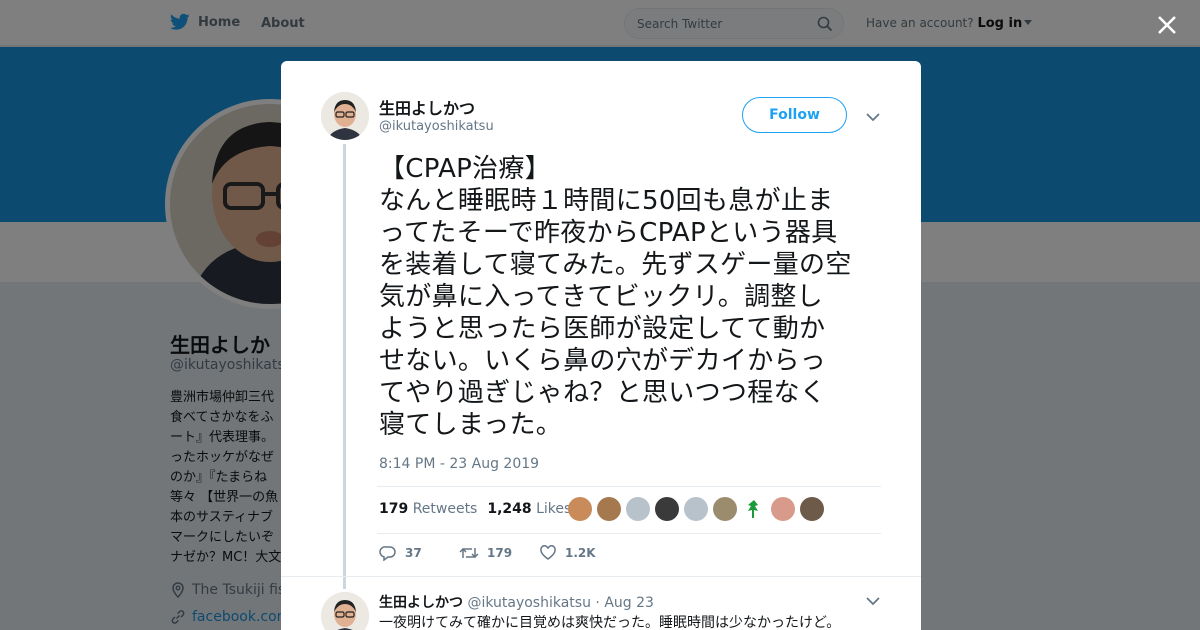 The image size is (1200, 630). Describe the element at coordinates (624, 603) in the screenshot. I see `reply-date: · Aug 23` at that location.